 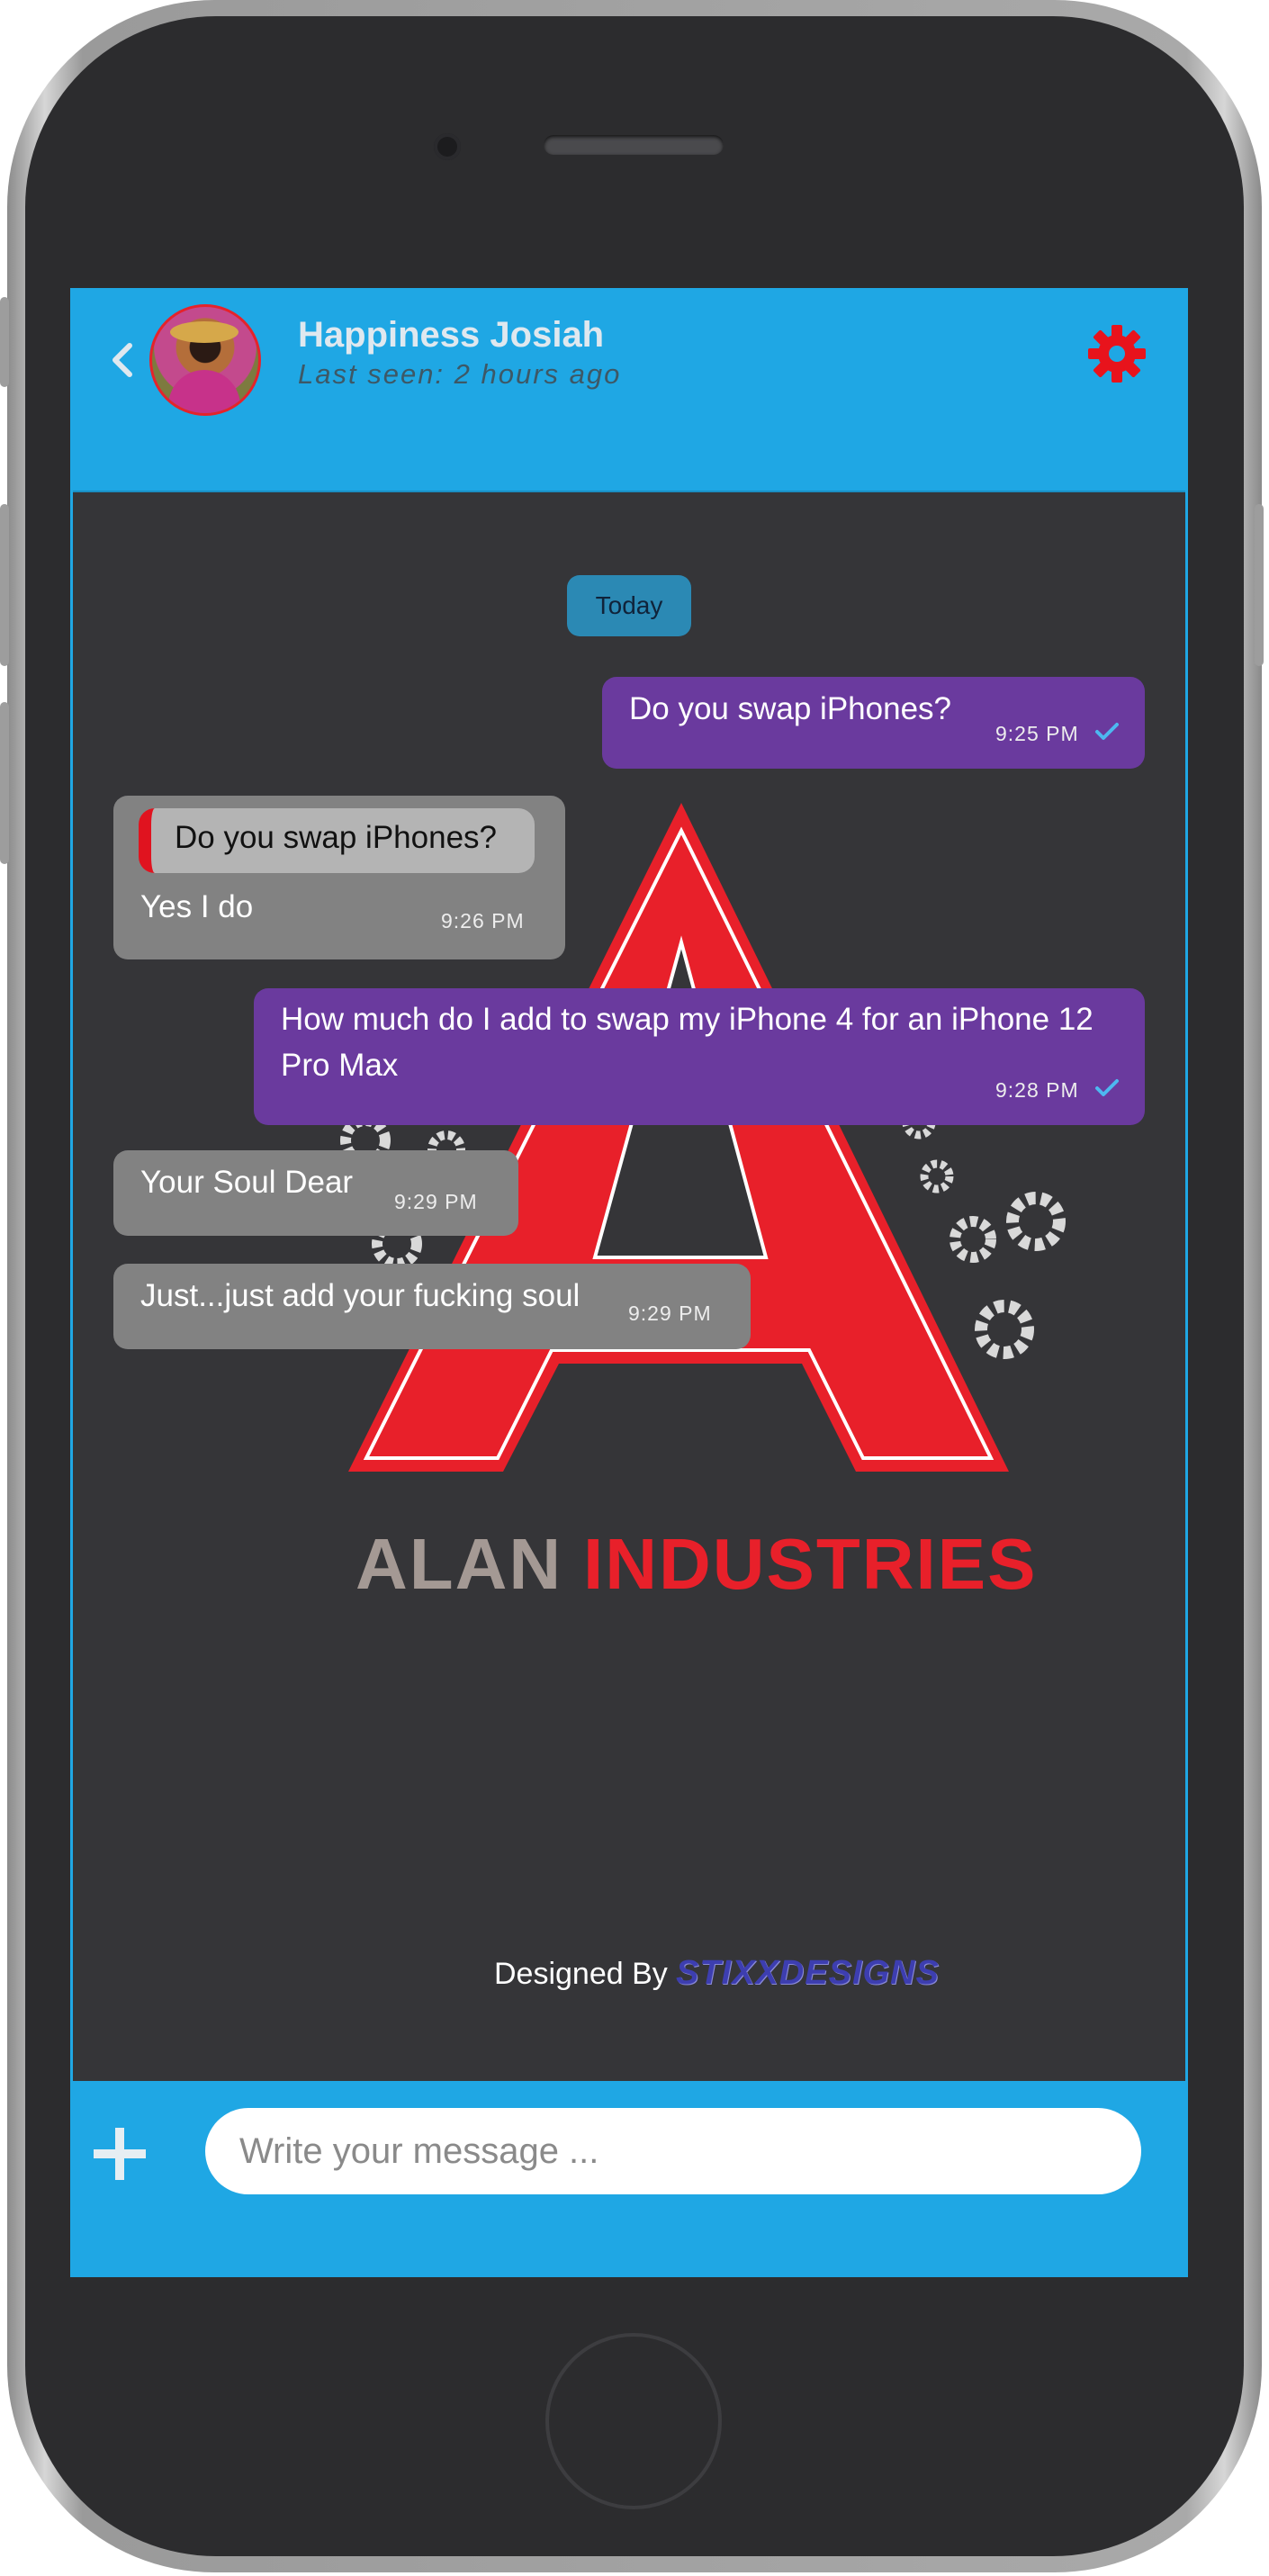 What do you see at coordinates (1037, 1090) in the screenshot?
I see `message-time: 9:28 PM` at bounding box center [1037, 1090].